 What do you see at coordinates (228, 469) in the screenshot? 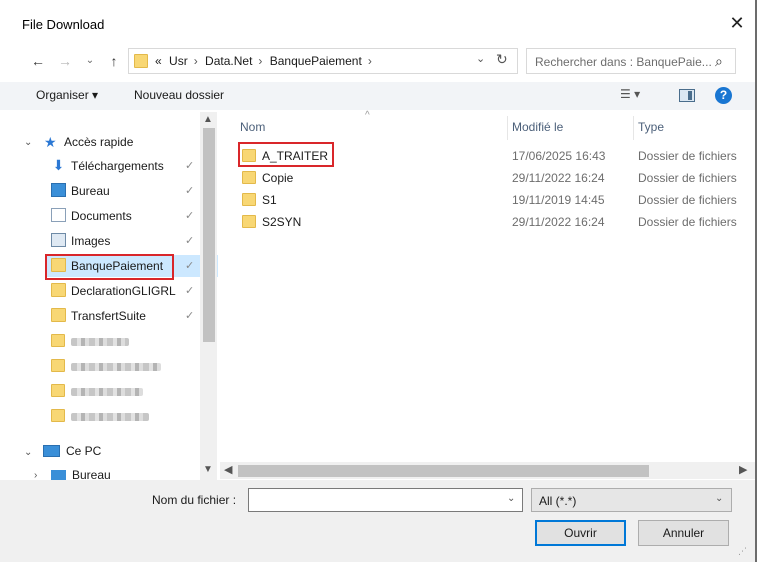
I see `scroll-left-icon: ◀` at bounding box center [228, 469].